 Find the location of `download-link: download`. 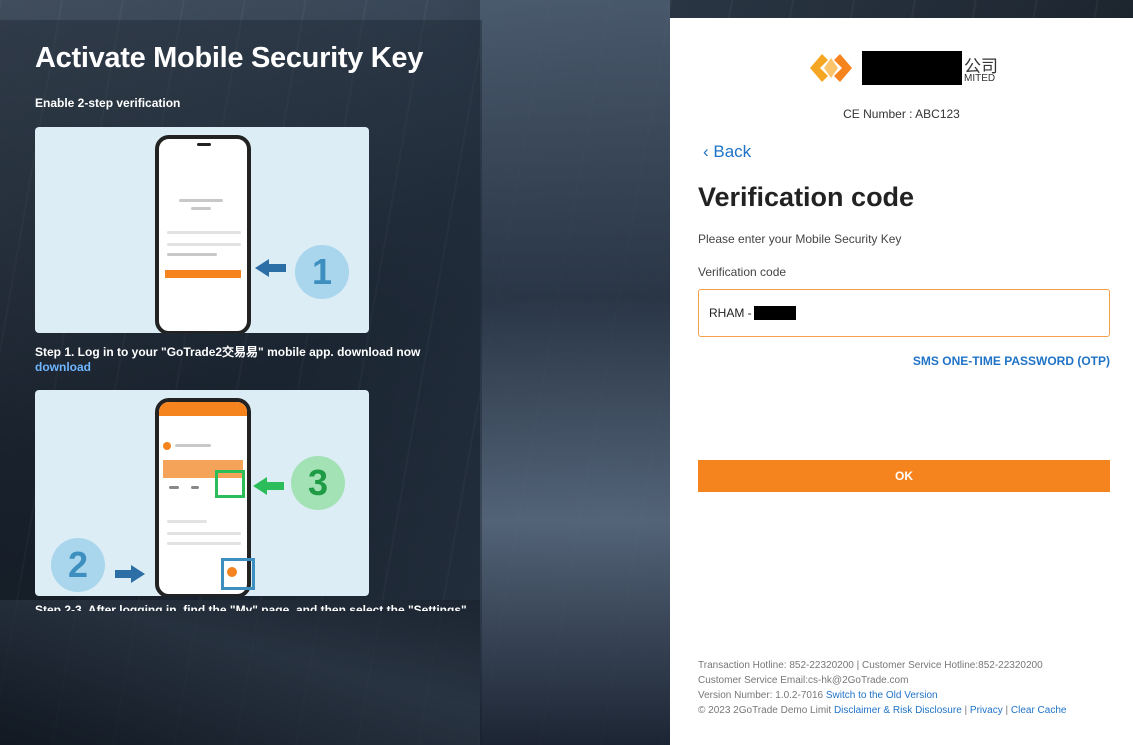

download-link: download is located at coordinates (63, 367).